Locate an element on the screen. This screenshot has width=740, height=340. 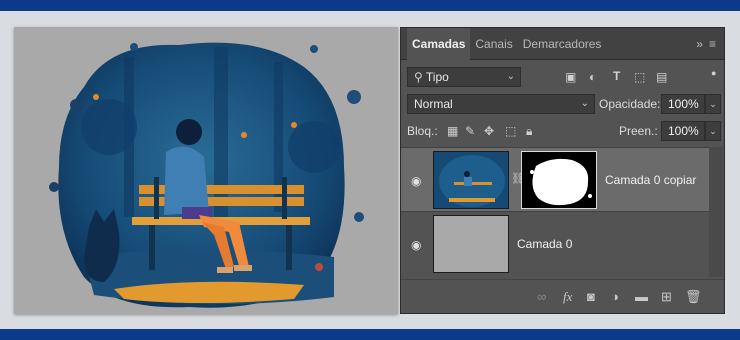
fill-dropdown-icon: ⌄ is located at coordinates (713, 131).